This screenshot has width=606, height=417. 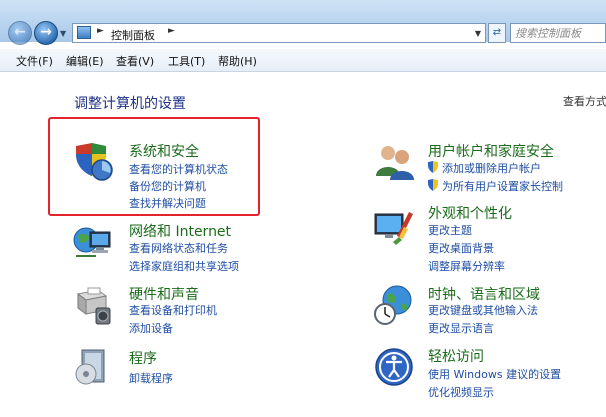 What do you see at coordinates (186, 61) in the screenshot?
I see `menu-tools: 工具(T)` at bounding box center [186, 61].